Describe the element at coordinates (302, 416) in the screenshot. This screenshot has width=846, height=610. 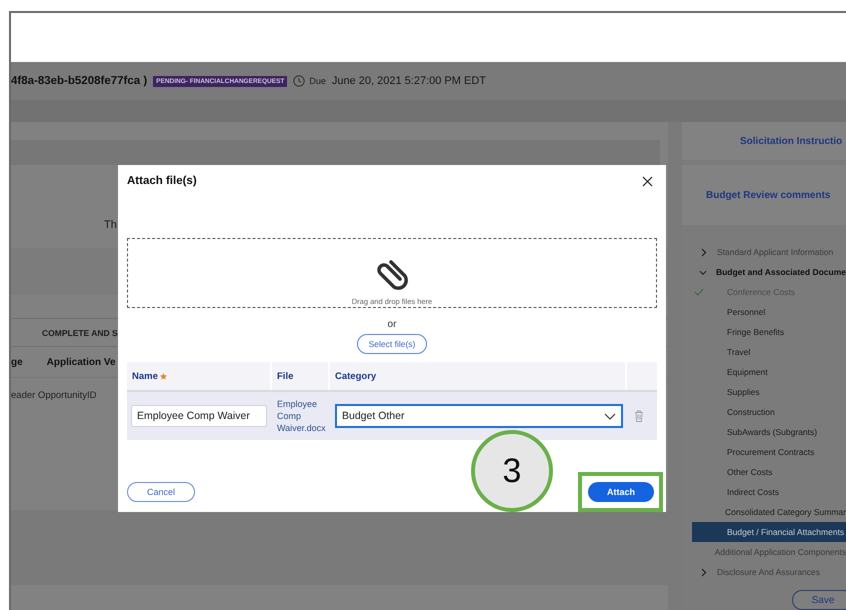
I see `file-name: Employee Comp Waiver.docx` at that location.